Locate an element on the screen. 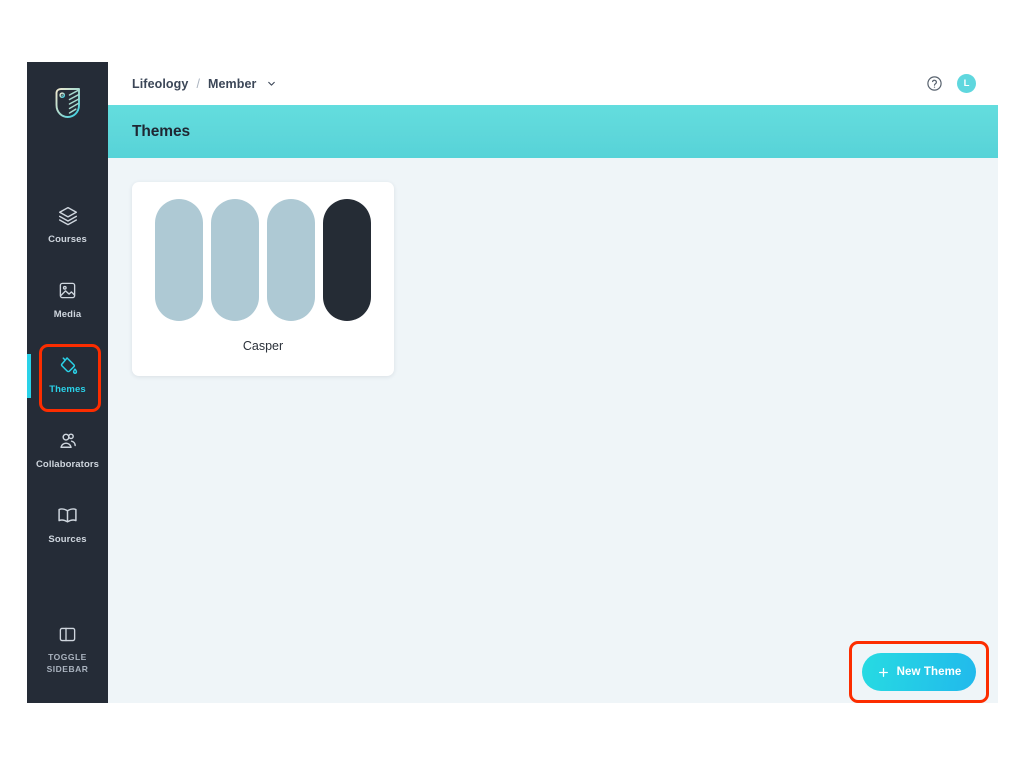 The width and height of the screenshot is (1024, 768). question-circle-icon is located at coordinates (934, 83).